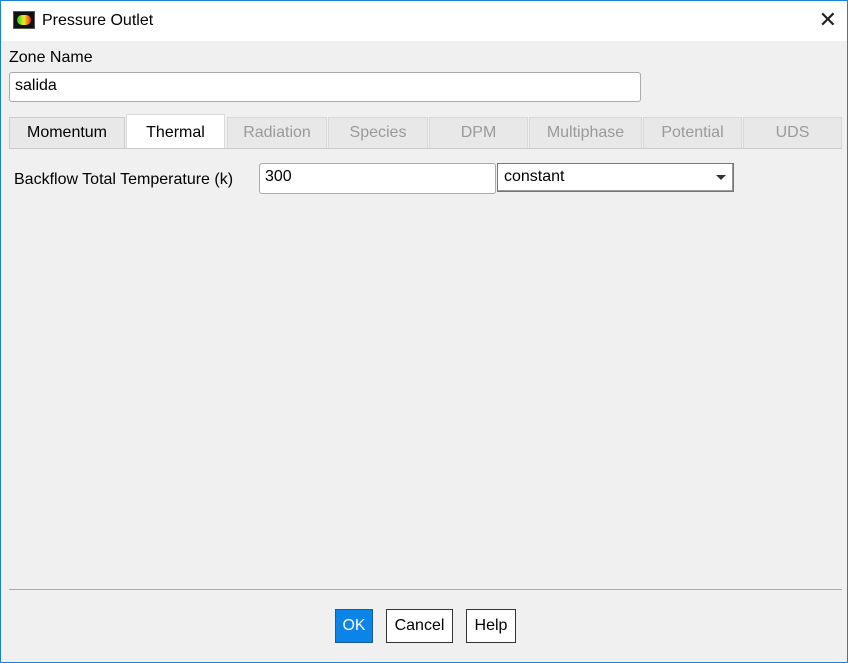 Image resolution: width=848 pixels, height=663 pixels. Describe the element at coordinates (124, 179) in the screenshot. I see `backflow-temperature-label: Backflow Total Temperature (k)` at that location.